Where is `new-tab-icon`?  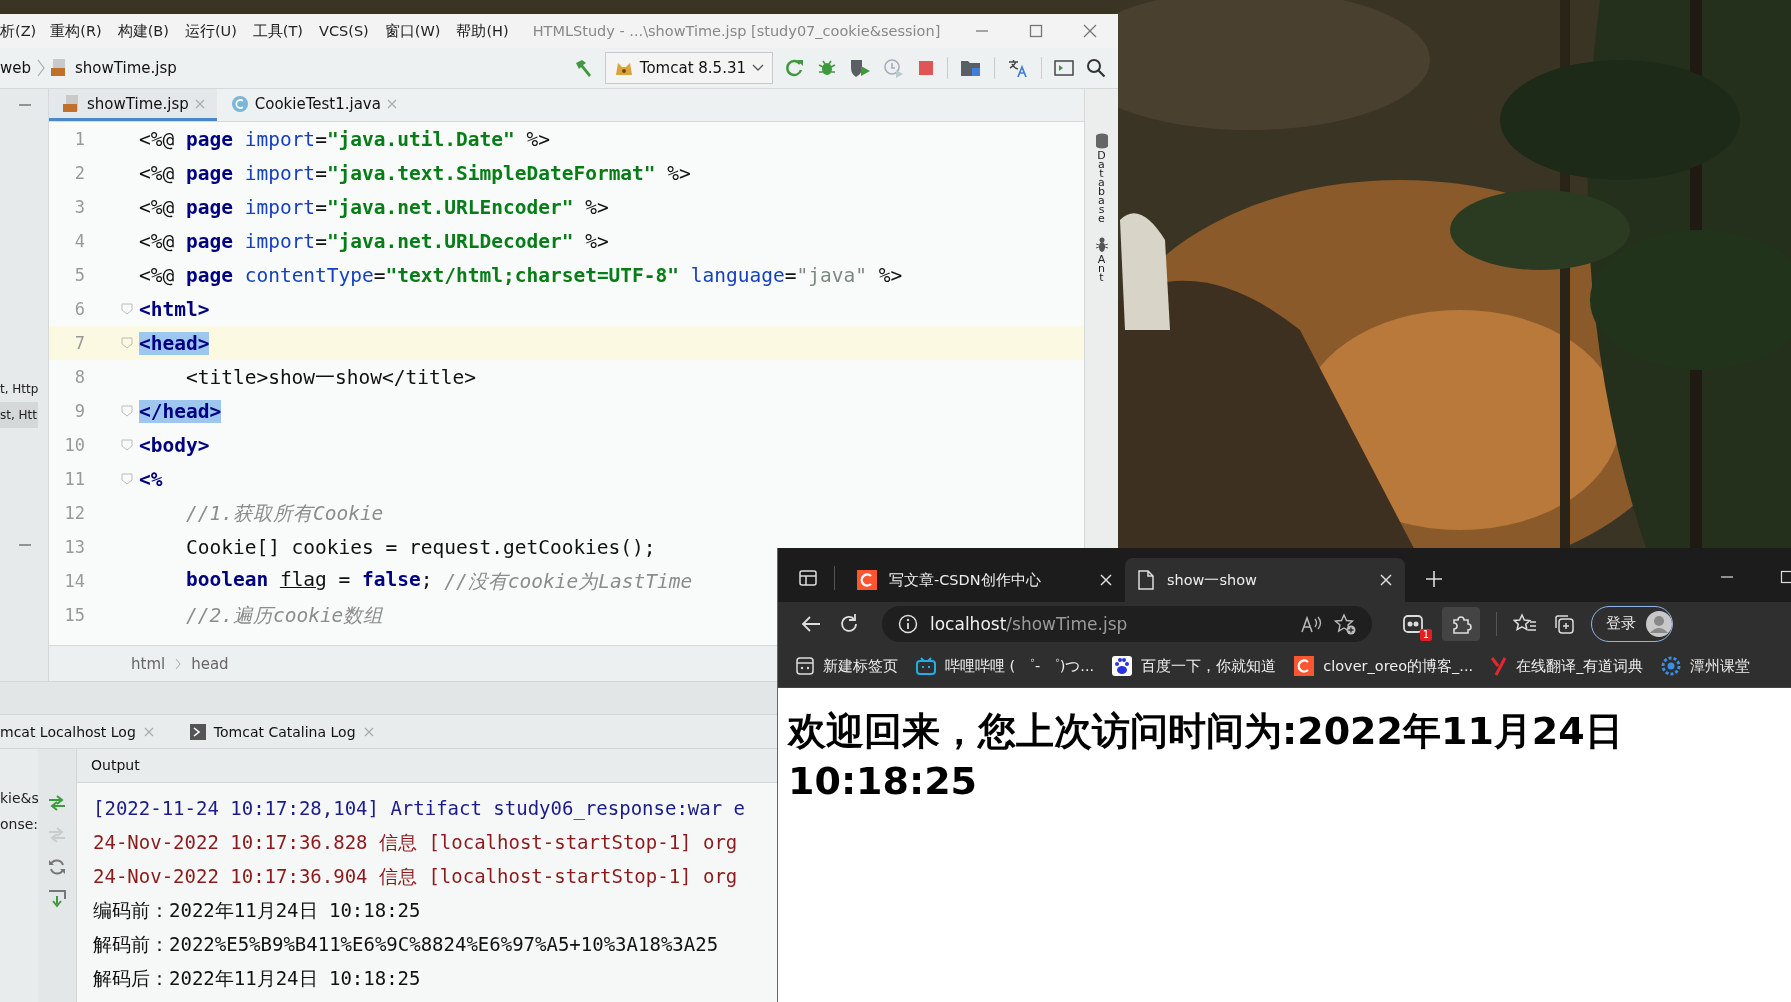 new-tab-icon is located at coordinates (805, 666).